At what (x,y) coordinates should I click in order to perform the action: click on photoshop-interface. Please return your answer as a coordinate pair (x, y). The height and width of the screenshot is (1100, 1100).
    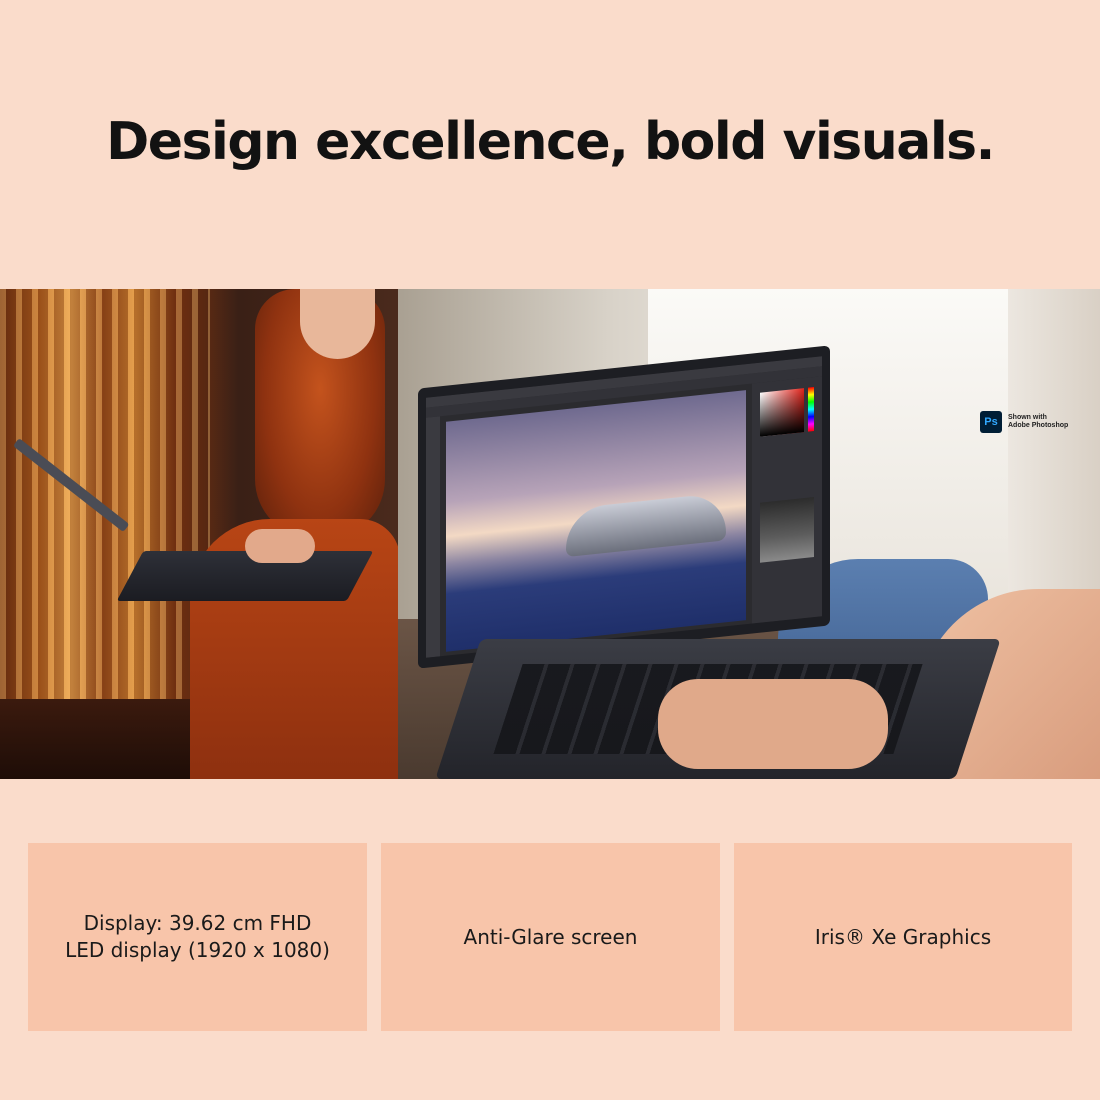
    Looking at the image, I should click on (624, 507).